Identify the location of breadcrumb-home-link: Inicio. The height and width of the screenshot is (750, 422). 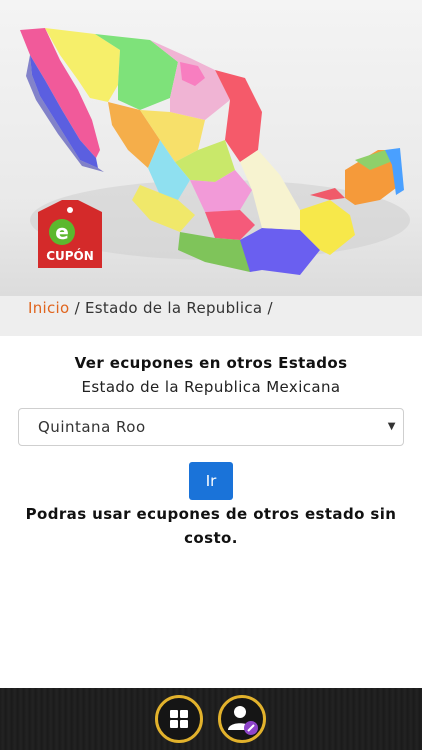
(49, 308).